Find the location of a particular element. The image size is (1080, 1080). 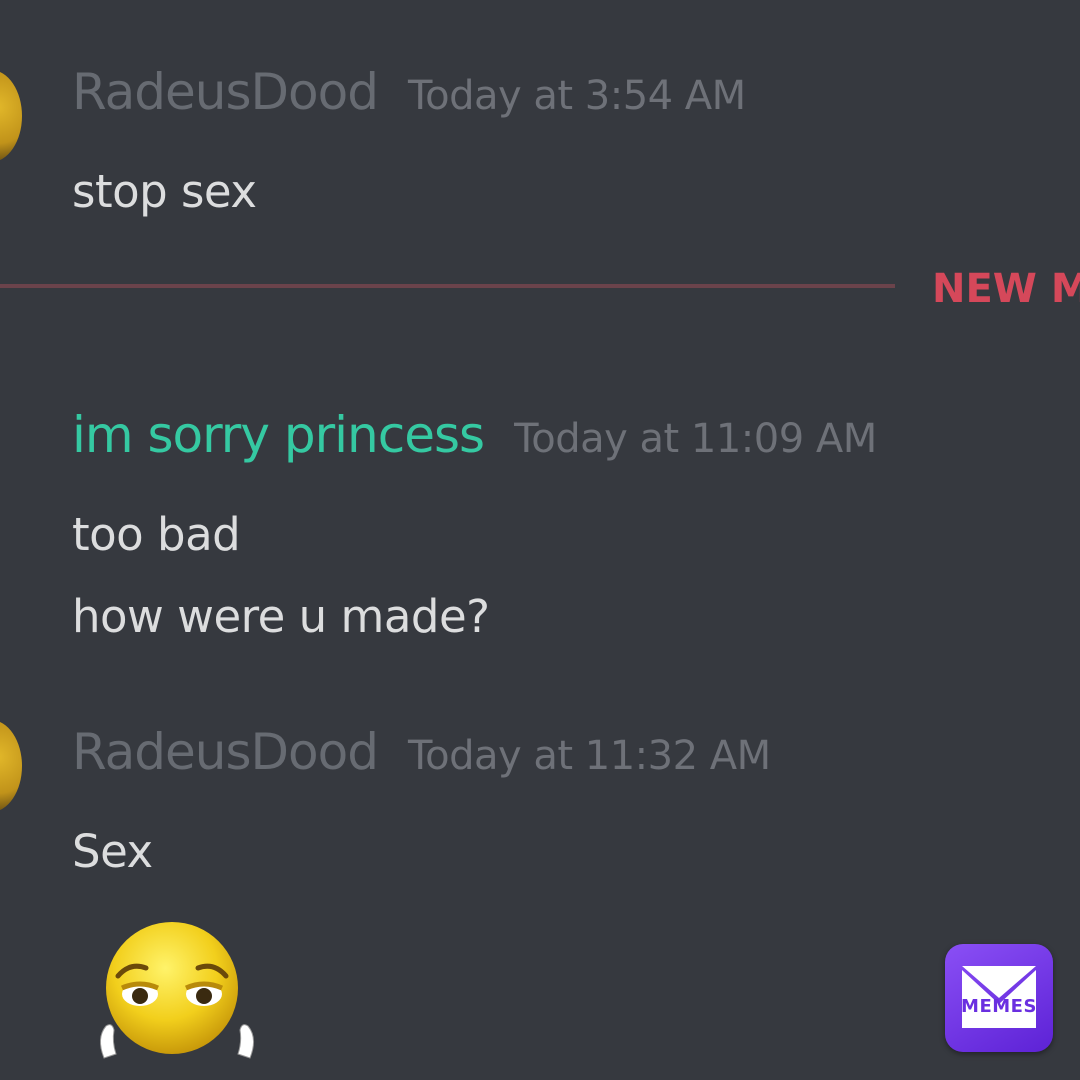

message-header: RadeusDood Today at 11:32 AM is located at coordinates (421, 752).